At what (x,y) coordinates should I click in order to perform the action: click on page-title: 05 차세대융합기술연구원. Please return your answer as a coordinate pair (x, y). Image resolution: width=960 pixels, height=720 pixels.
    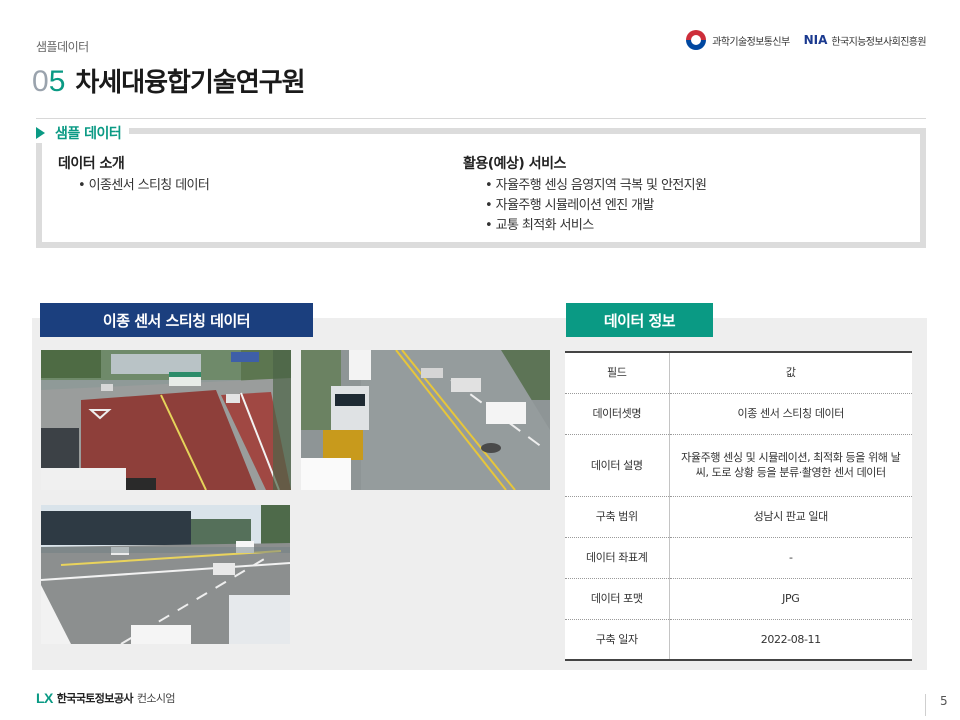
    Looking at the image, I should click on (169, 80).